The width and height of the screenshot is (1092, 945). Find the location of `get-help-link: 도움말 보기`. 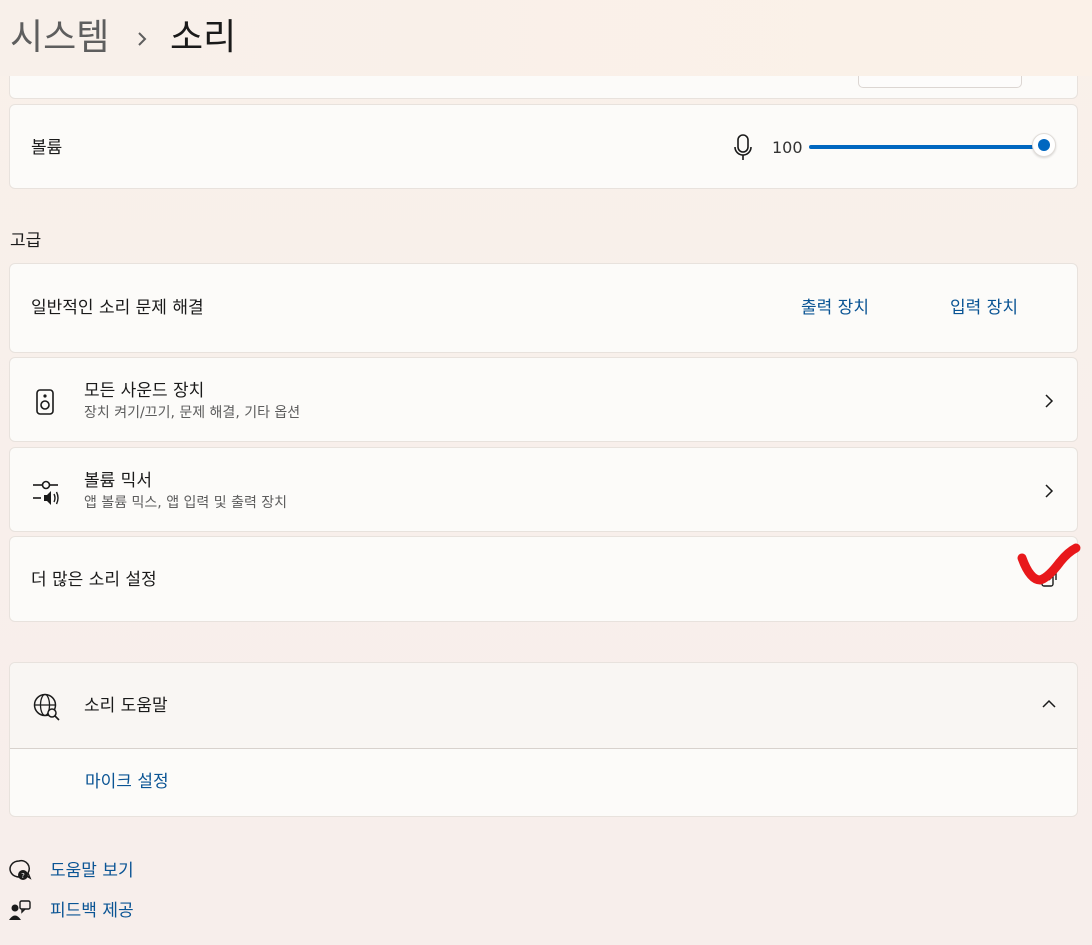

get-help-link: 도움말 보기 is located at coordinates (92, 871).